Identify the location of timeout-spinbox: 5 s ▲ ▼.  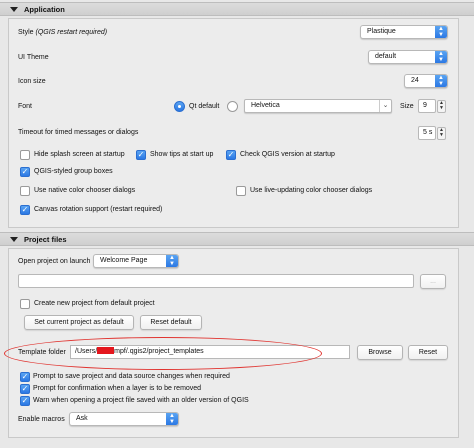
(432, 133).